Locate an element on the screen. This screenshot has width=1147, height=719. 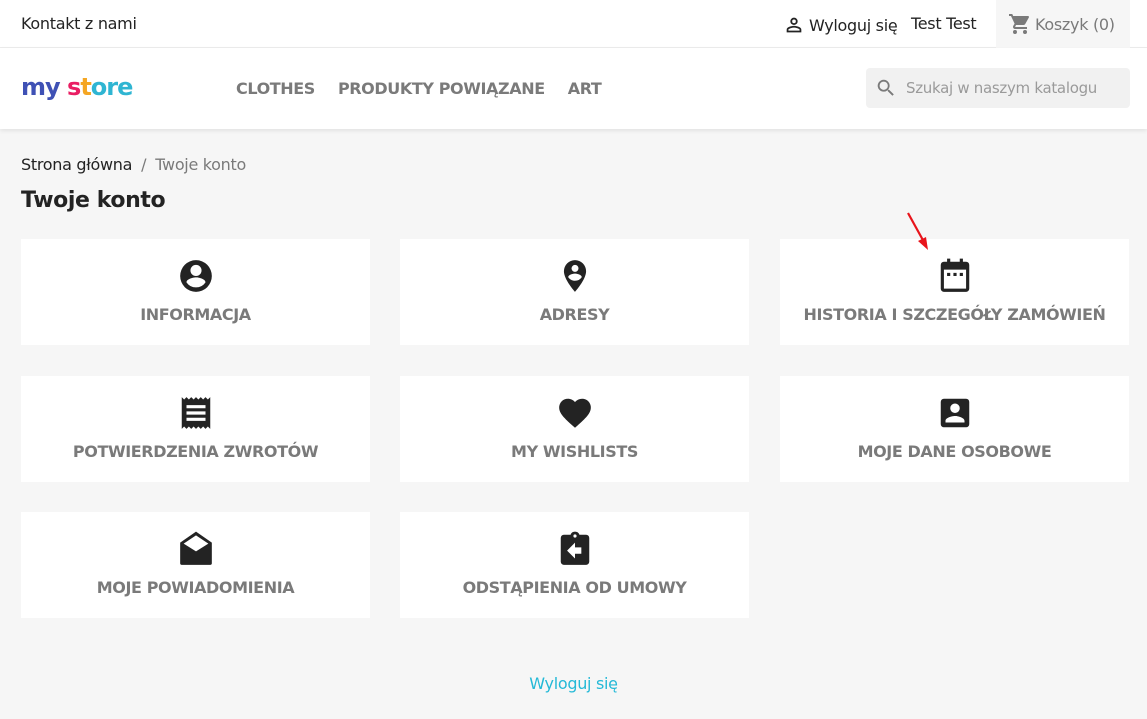
tile-personal-data: MOJE DANE OSOBOWE is located at coordinates (954, 429).